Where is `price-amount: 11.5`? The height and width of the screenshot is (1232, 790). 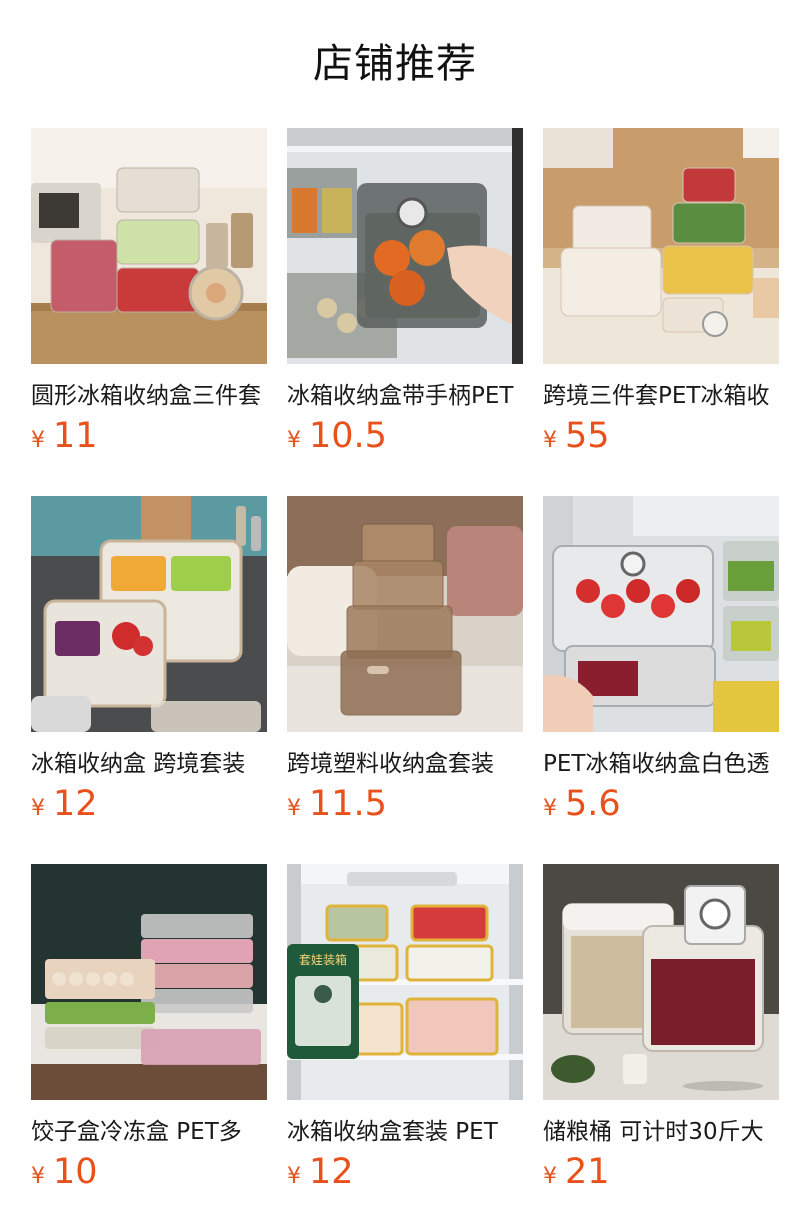
price-amount: 11.5 is located at coordinates (348, 804).